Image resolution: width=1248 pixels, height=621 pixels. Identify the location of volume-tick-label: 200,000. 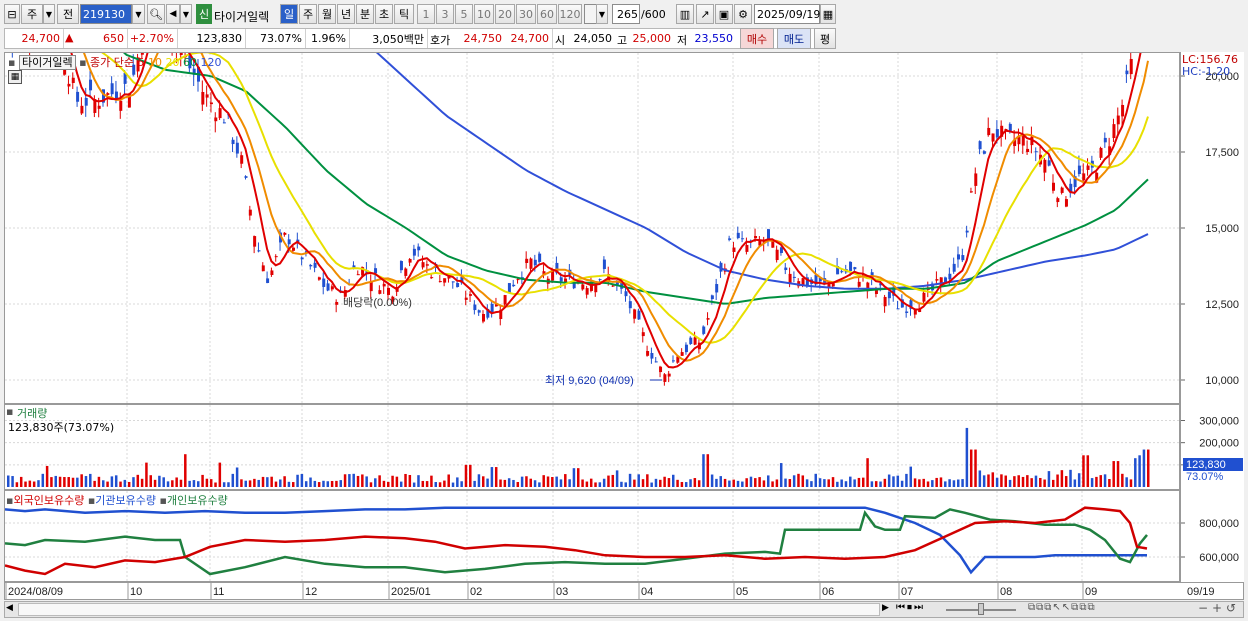
(1219, 444).